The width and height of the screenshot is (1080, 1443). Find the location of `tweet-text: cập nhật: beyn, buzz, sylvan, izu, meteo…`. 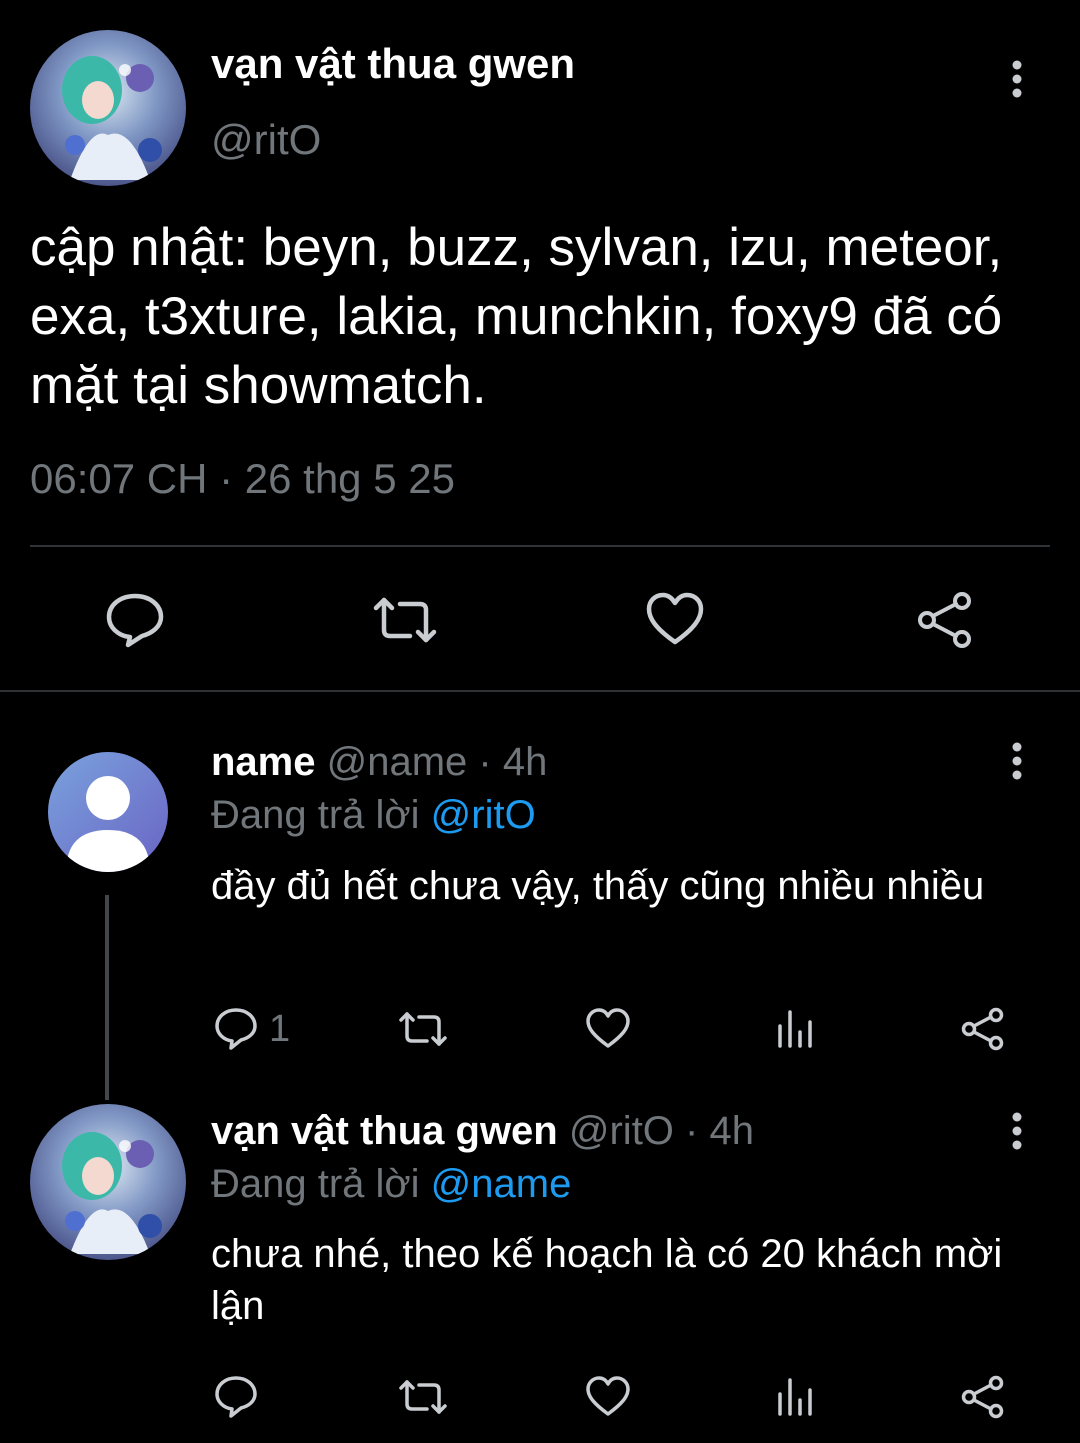

tweet-text: cập nhật: beyn, buzz, sylvan, izu, meteo… is located at coordinates (516, 316).